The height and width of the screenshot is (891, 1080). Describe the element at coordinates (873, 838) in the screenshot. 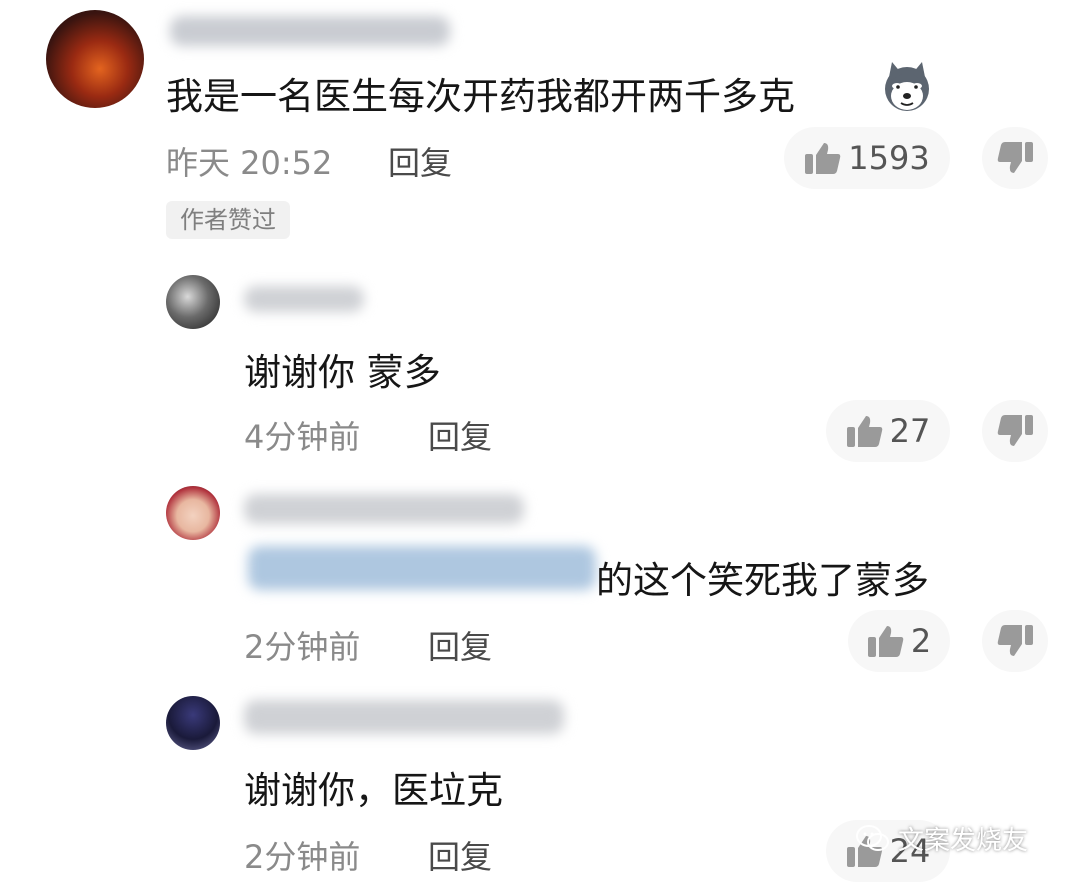

I see `wechat-icon` at that location.